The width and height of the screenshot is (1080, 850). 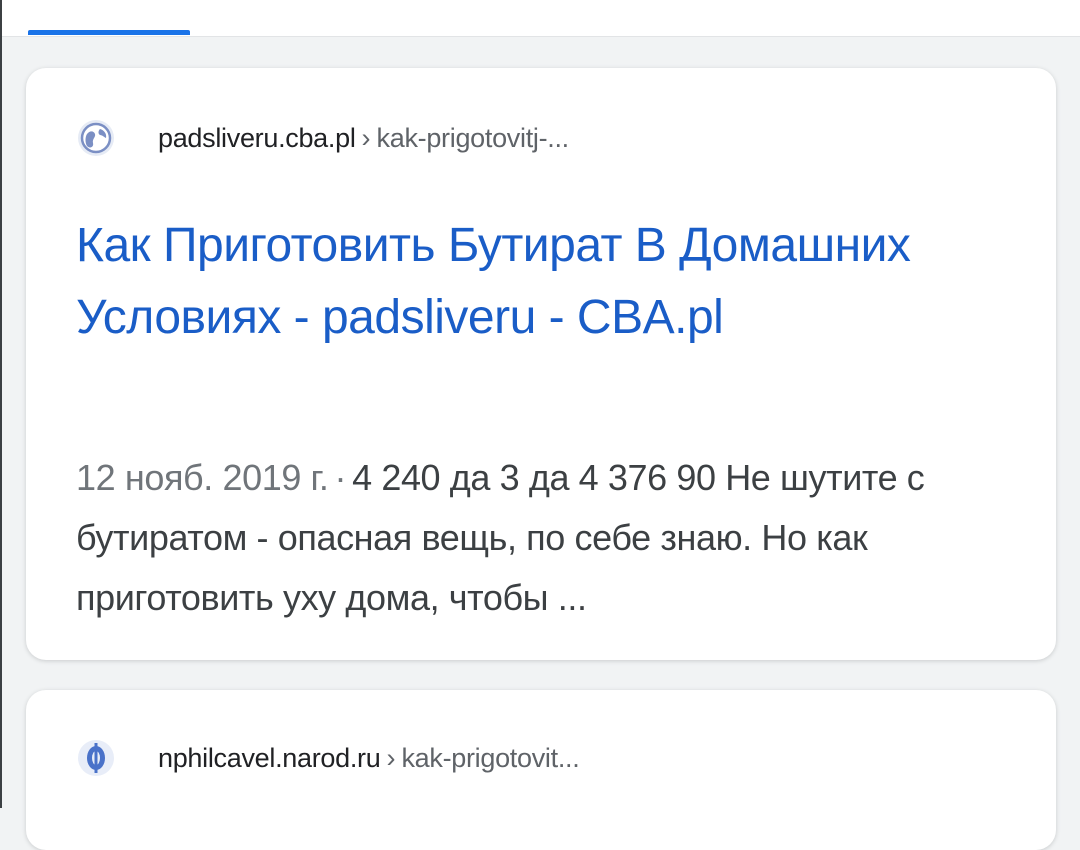 I want to click on result-domain: nphilcavel.narod.ru, so click(x=269, y=757).